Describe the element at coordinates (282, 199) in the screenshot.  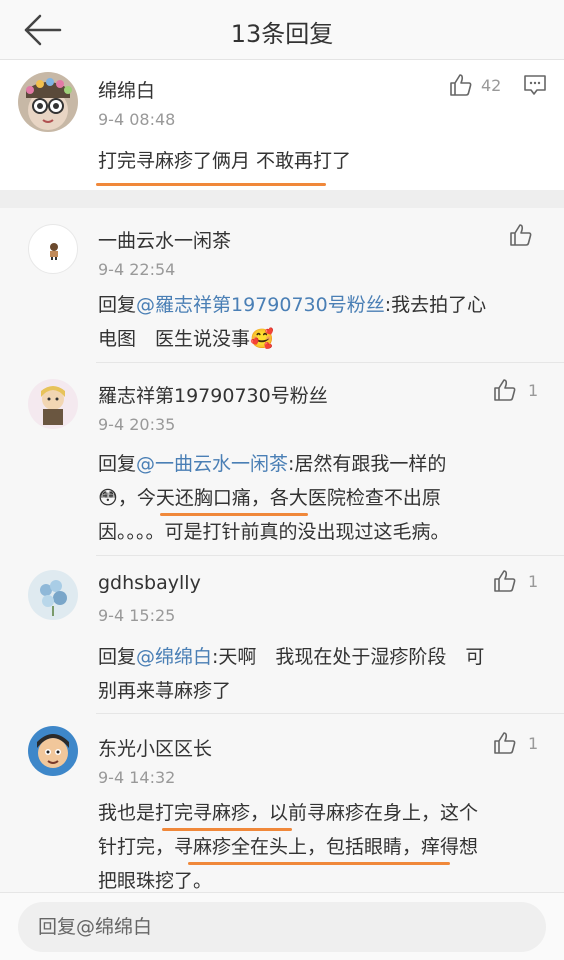
I see `section-divider` at that location.